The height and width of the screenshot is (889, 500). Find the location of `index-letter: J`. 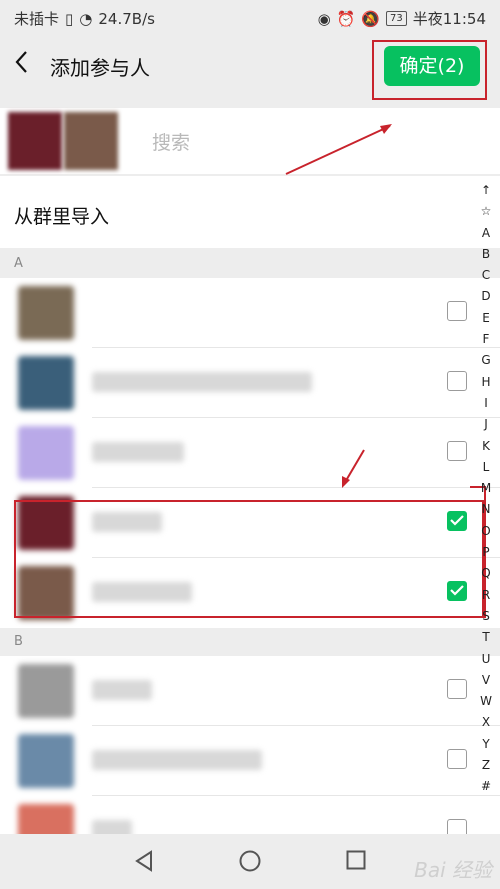

index-letter: J is located at coordinates (486, 424).